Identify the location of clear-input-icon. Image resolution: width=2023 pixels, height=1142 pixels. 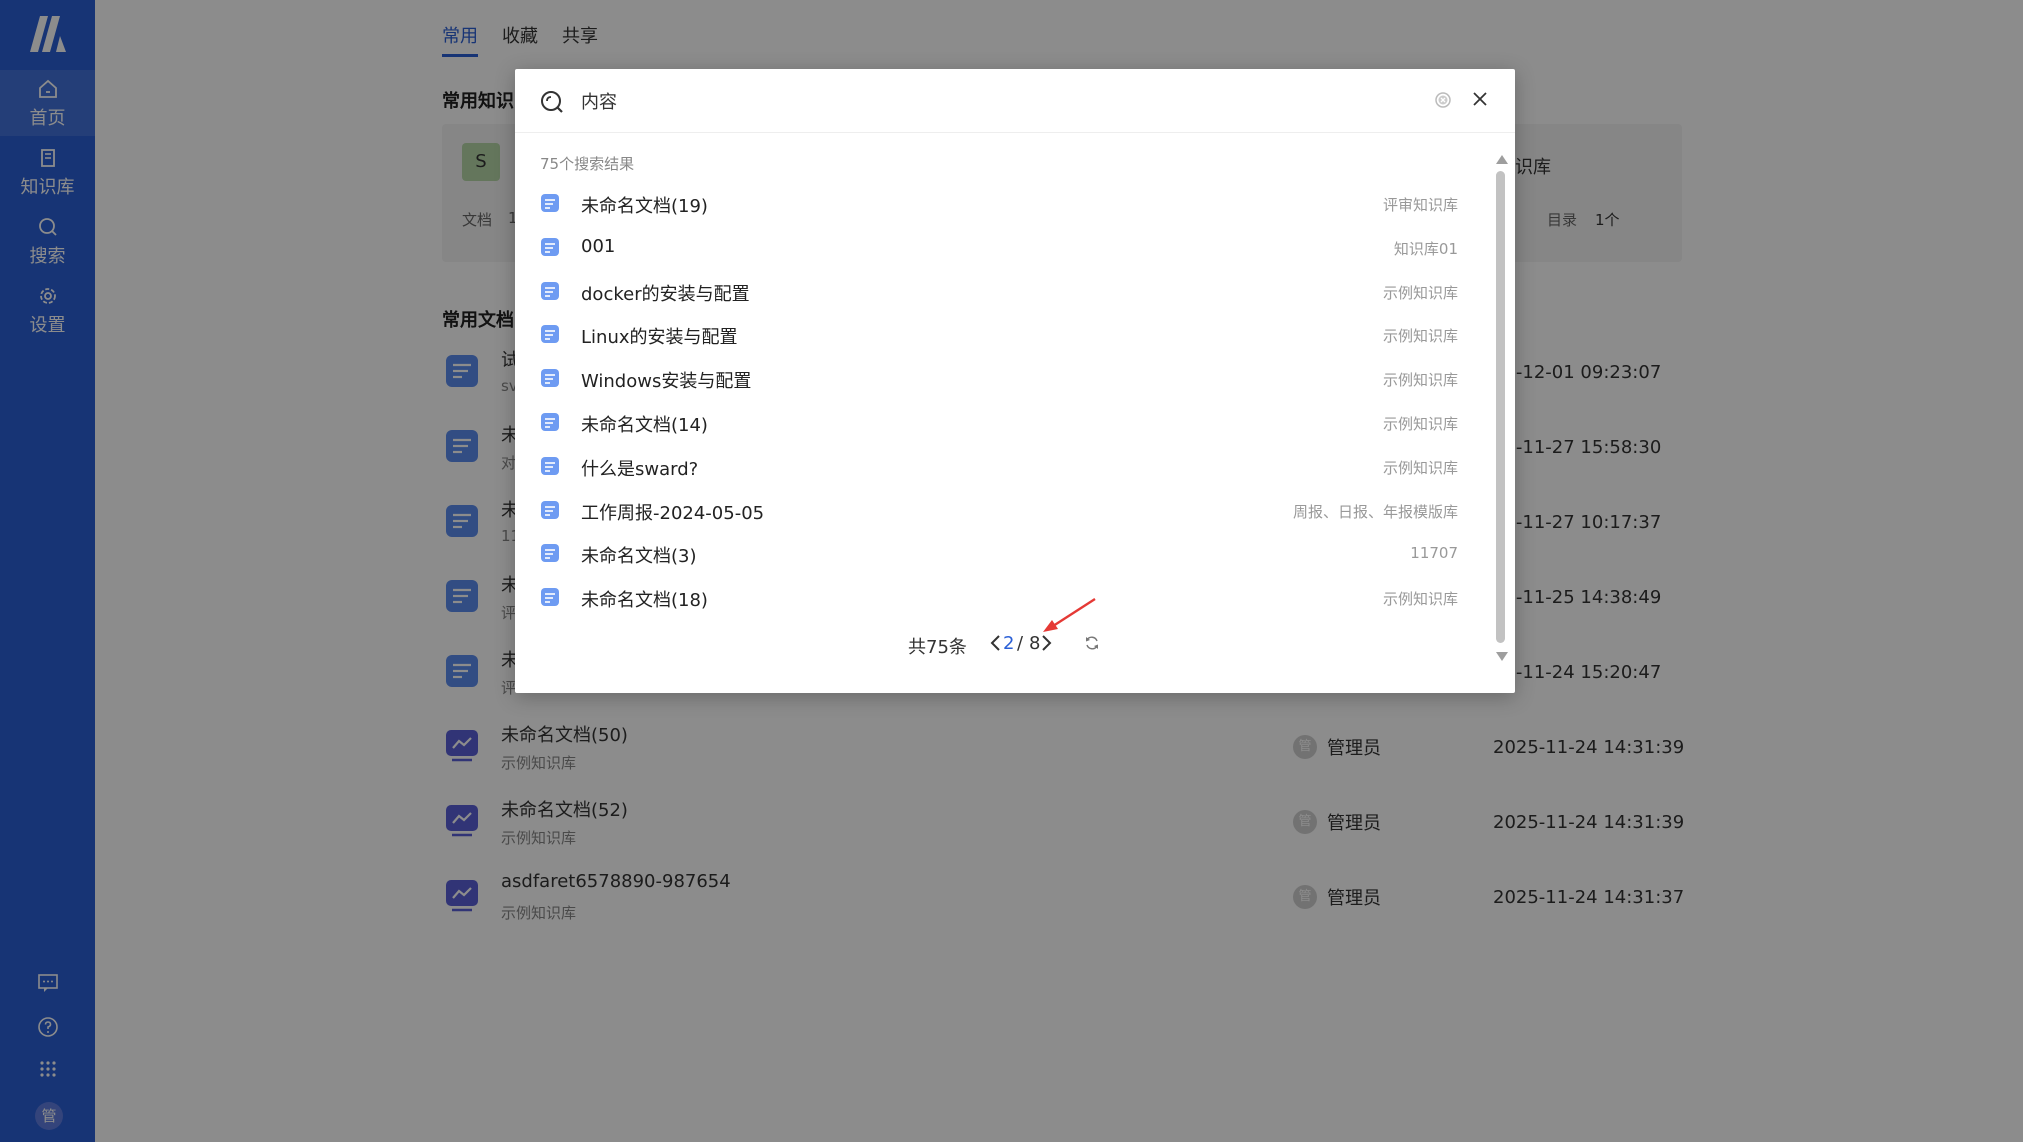
(1443, 100).